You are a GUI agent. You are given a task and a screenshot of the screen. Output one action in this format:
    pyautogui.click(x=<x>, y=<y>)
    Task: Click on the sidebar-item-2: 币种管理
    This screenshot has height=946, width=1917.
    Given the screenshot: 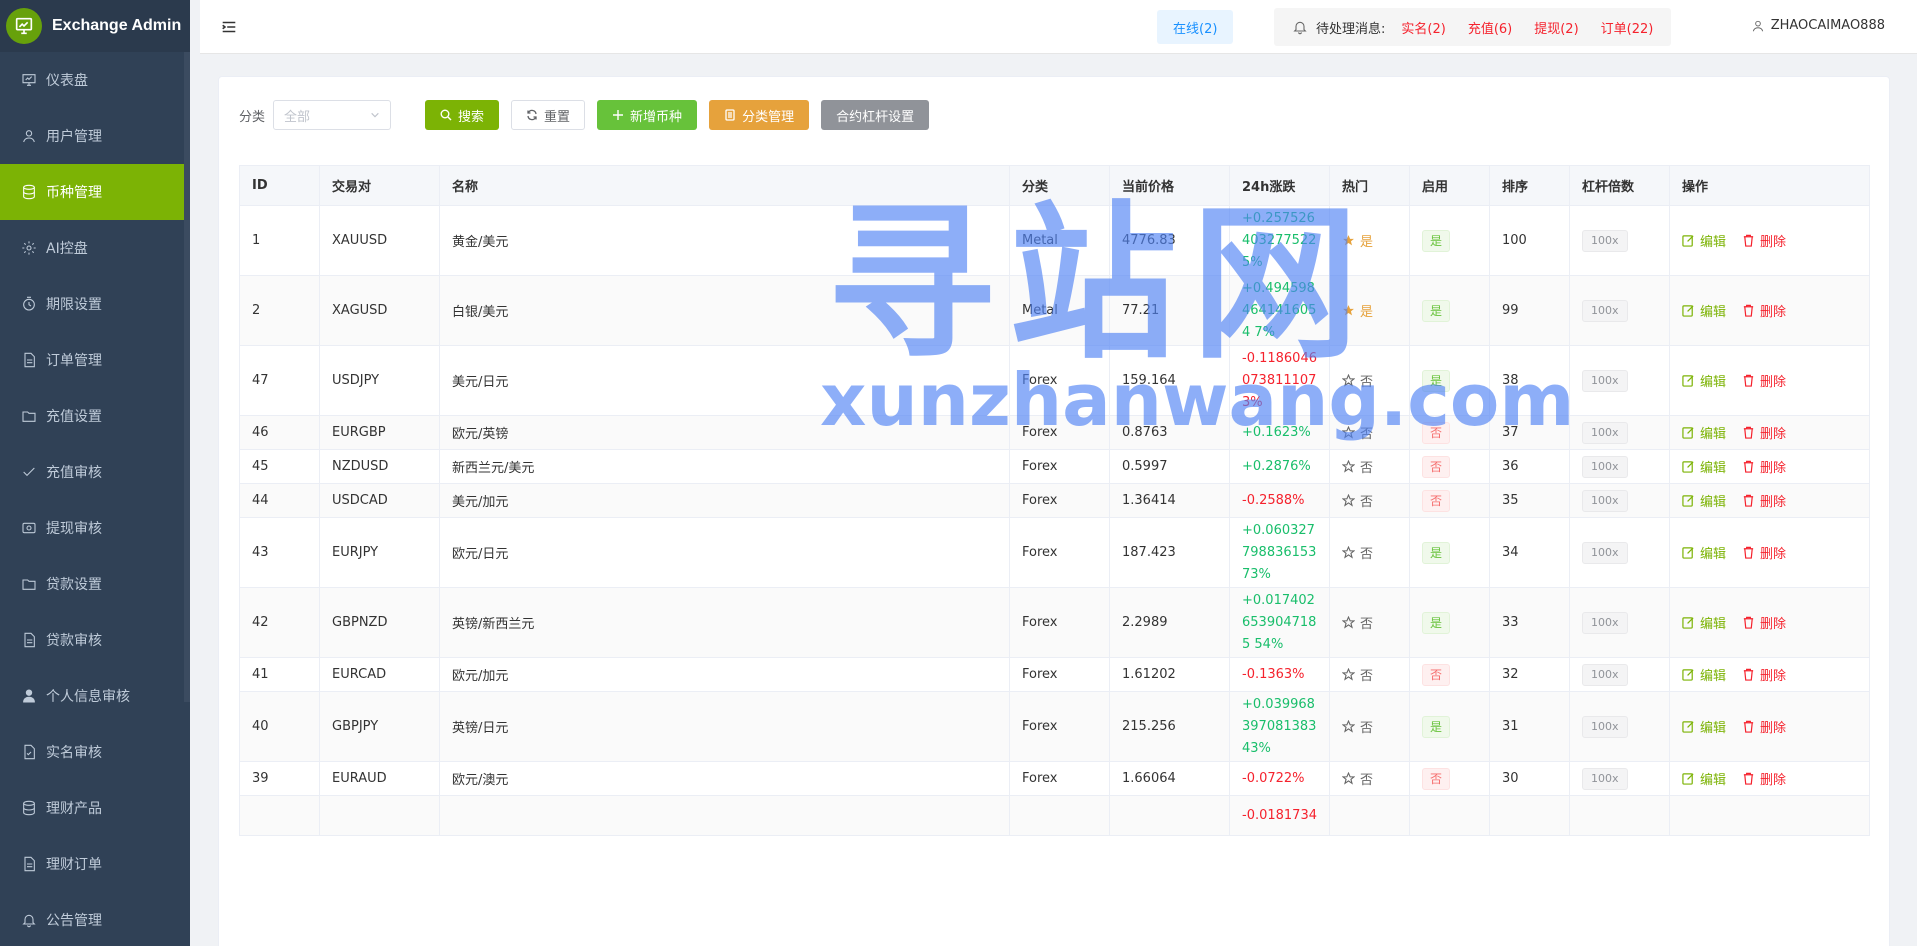 What is the action you would take?
    pyautogui.click(x=95, y=192)
    